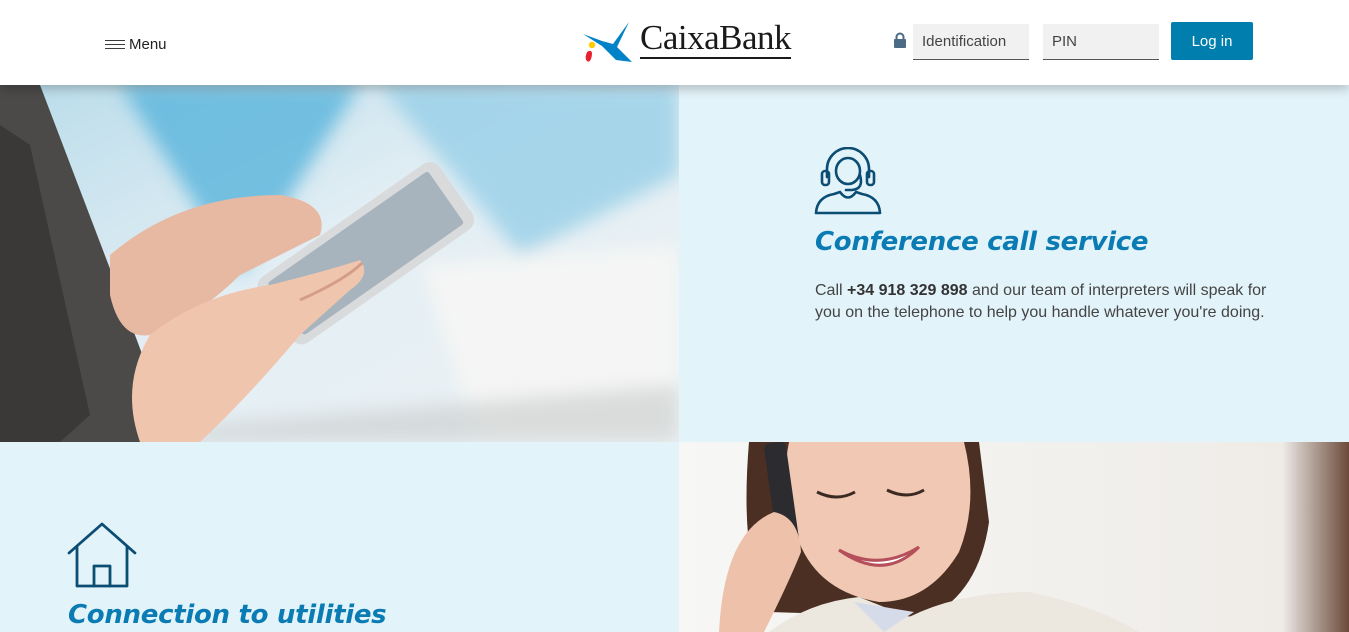 The height and width of the screenshot is (632, 1349). Describe the element at coordinates (148, 44) in the screenshot. I see `menu-label: Menu` at that location.